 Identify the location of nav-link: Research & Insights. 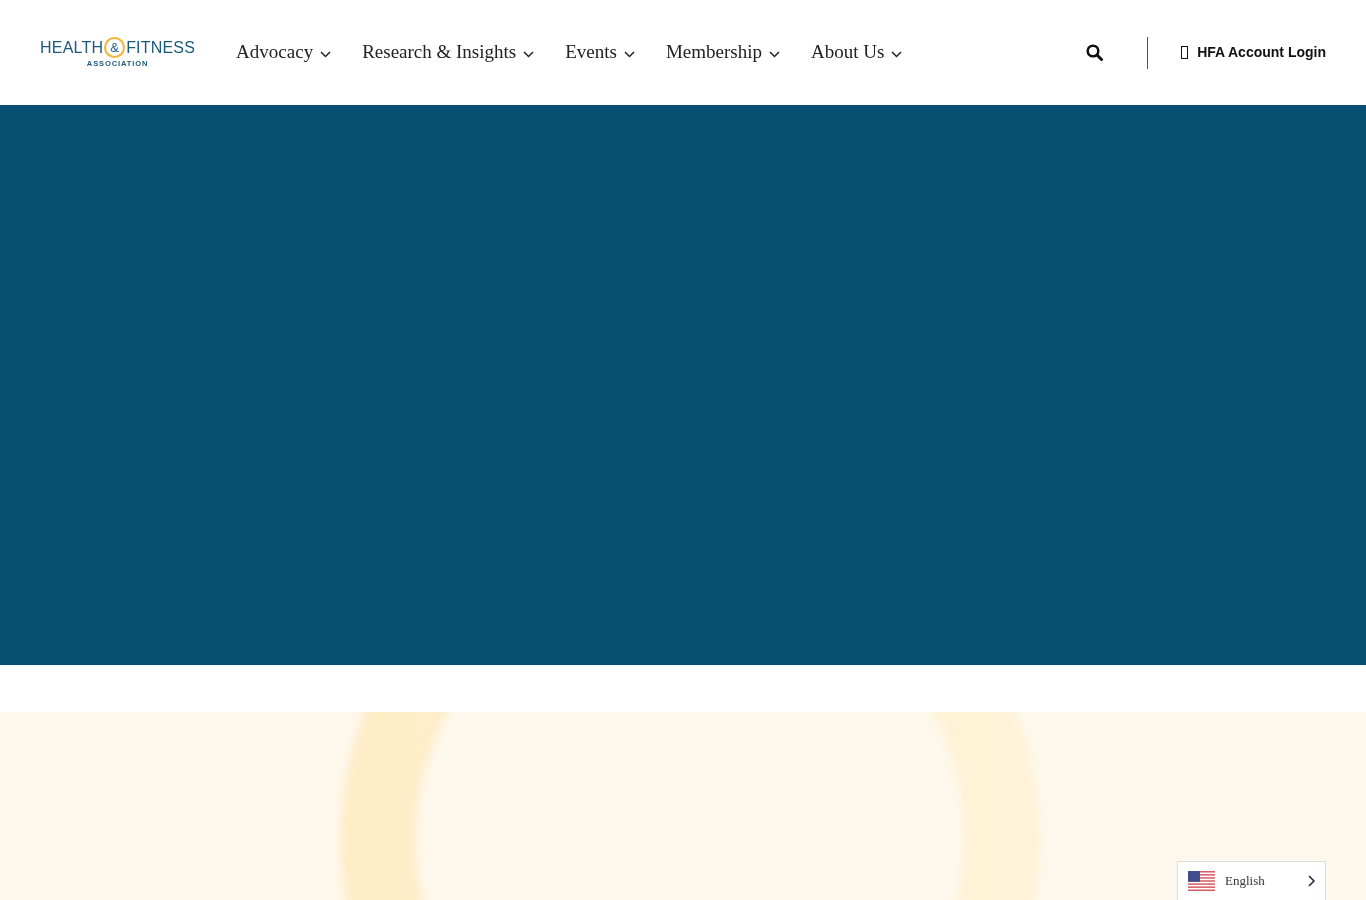
(448, 52).